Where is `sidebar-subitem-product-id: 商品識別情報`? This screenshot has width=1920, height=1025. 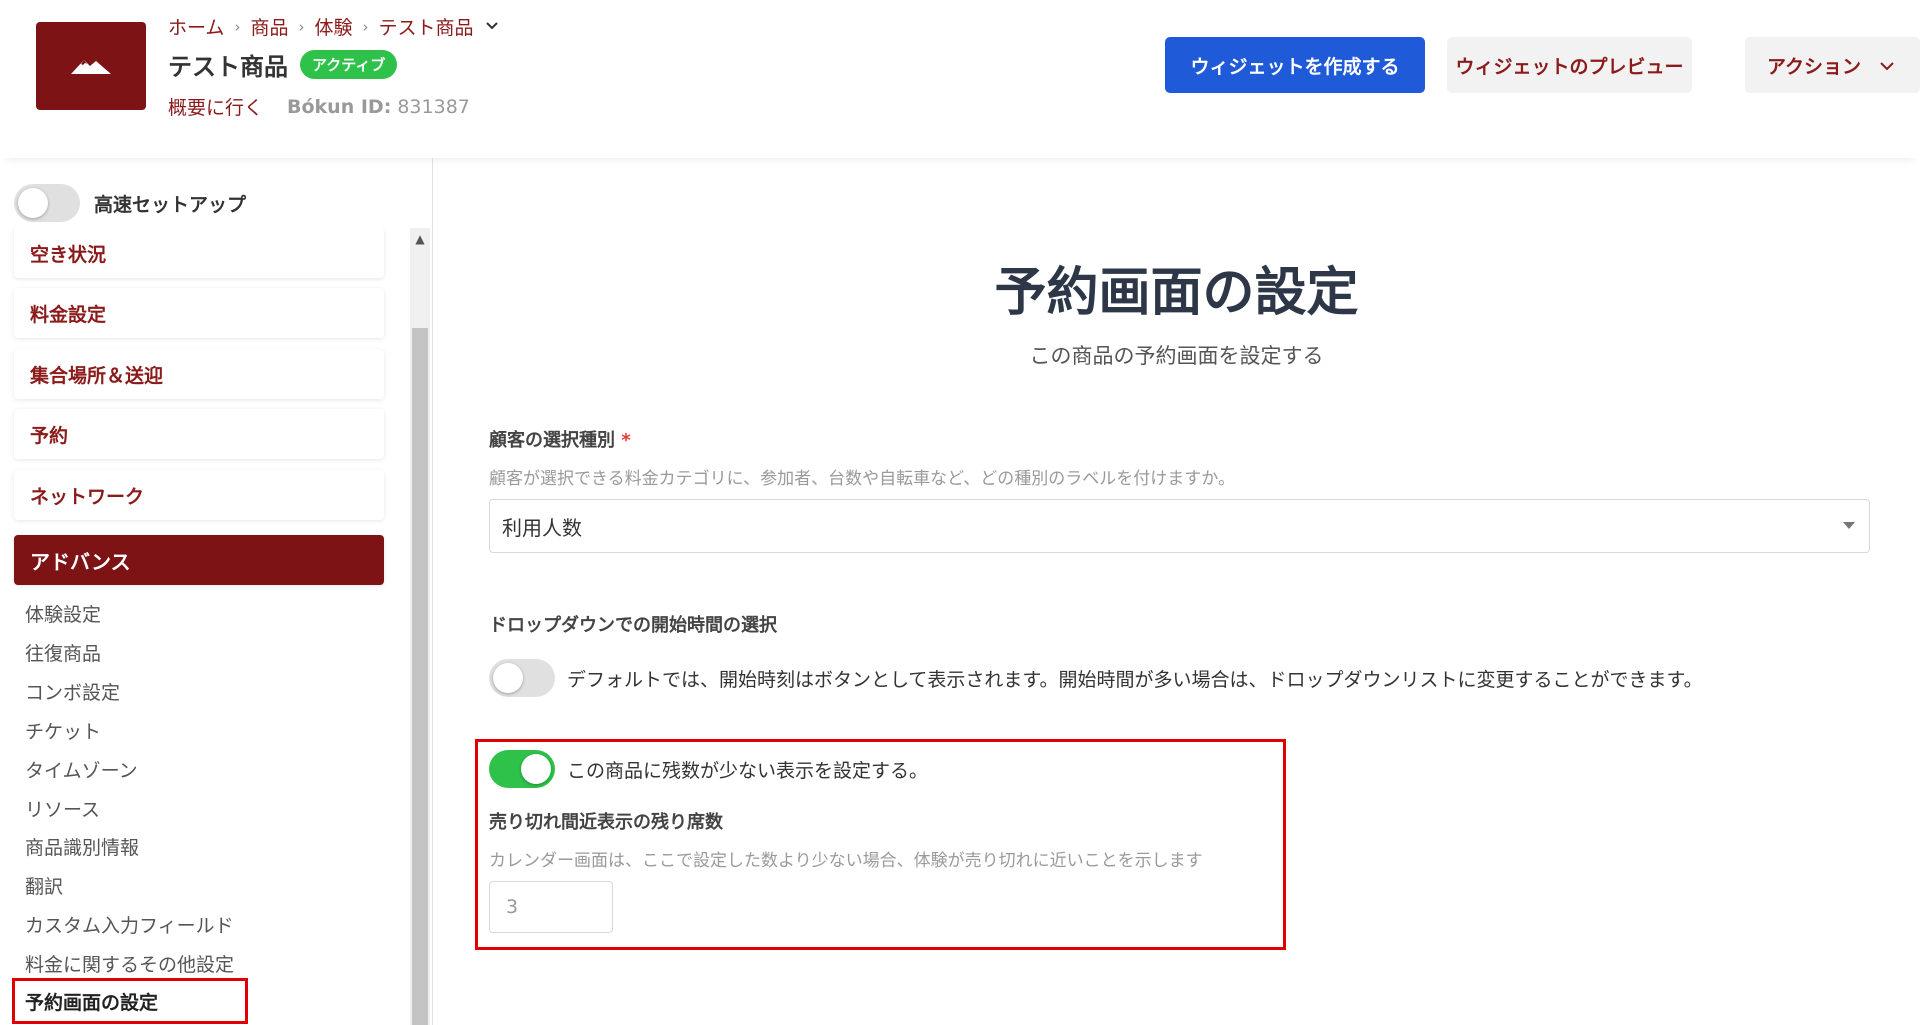 sidebar-subitem-product-id: 商品識別情報 is located at coordinates (82, 846).